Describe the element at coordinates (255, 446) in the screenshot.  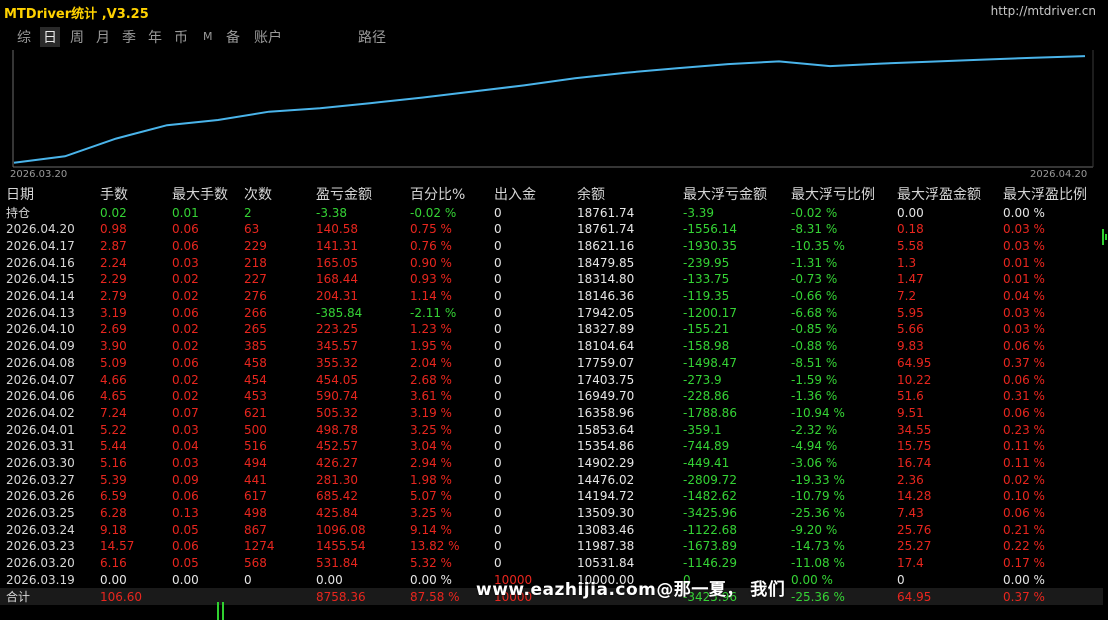
I see `table-cell: 516` at that location.